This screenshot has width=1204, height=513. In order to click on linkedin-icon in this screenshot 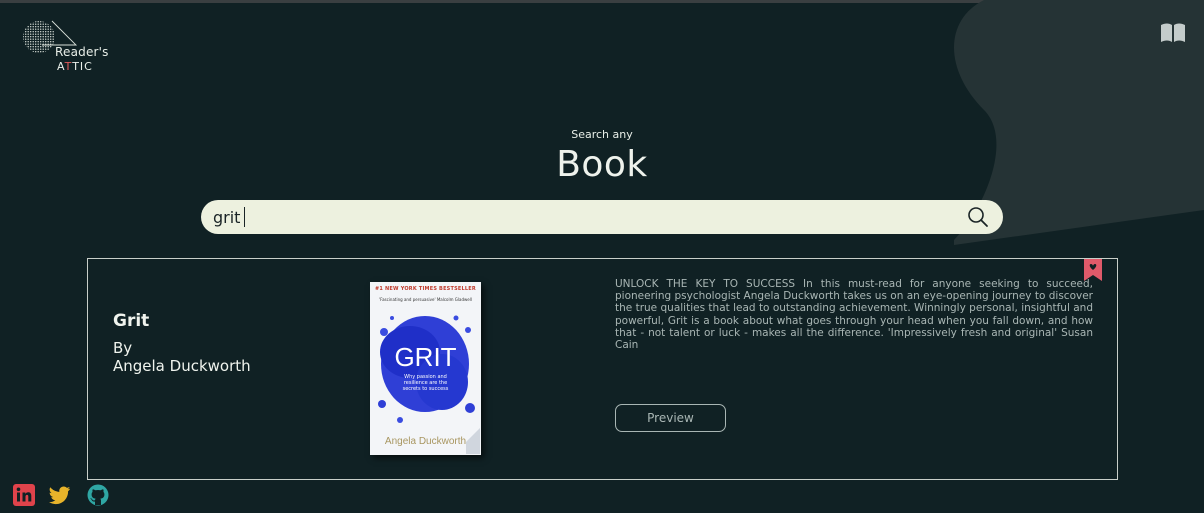, I will do `click(24, 495)`.